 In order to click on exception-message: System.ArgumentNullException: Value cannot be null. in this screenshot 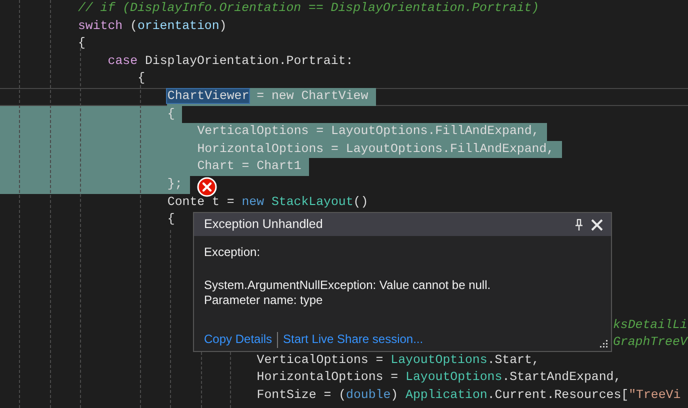, I will do `click(348, 285)`.